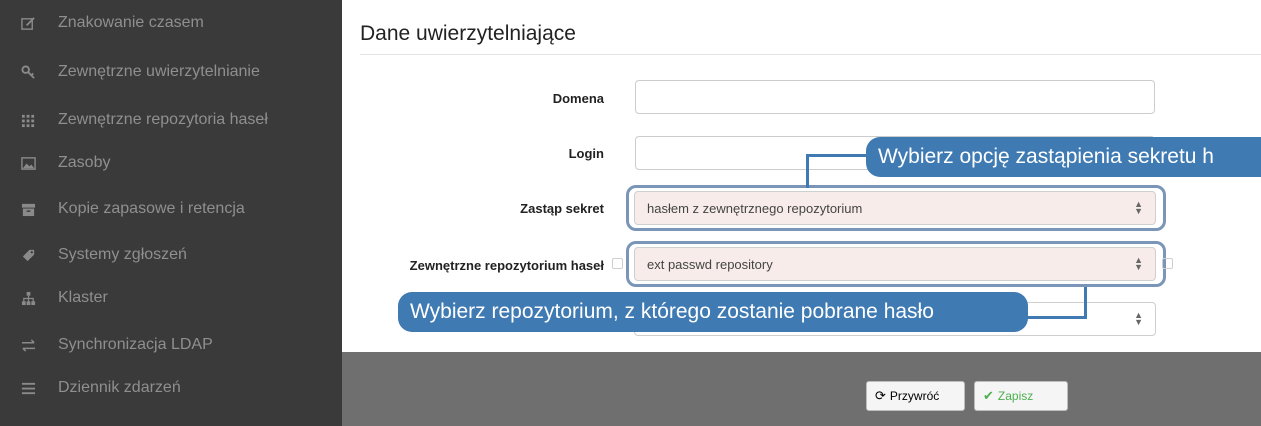  I want to click on title-divider, so click(810, 54).